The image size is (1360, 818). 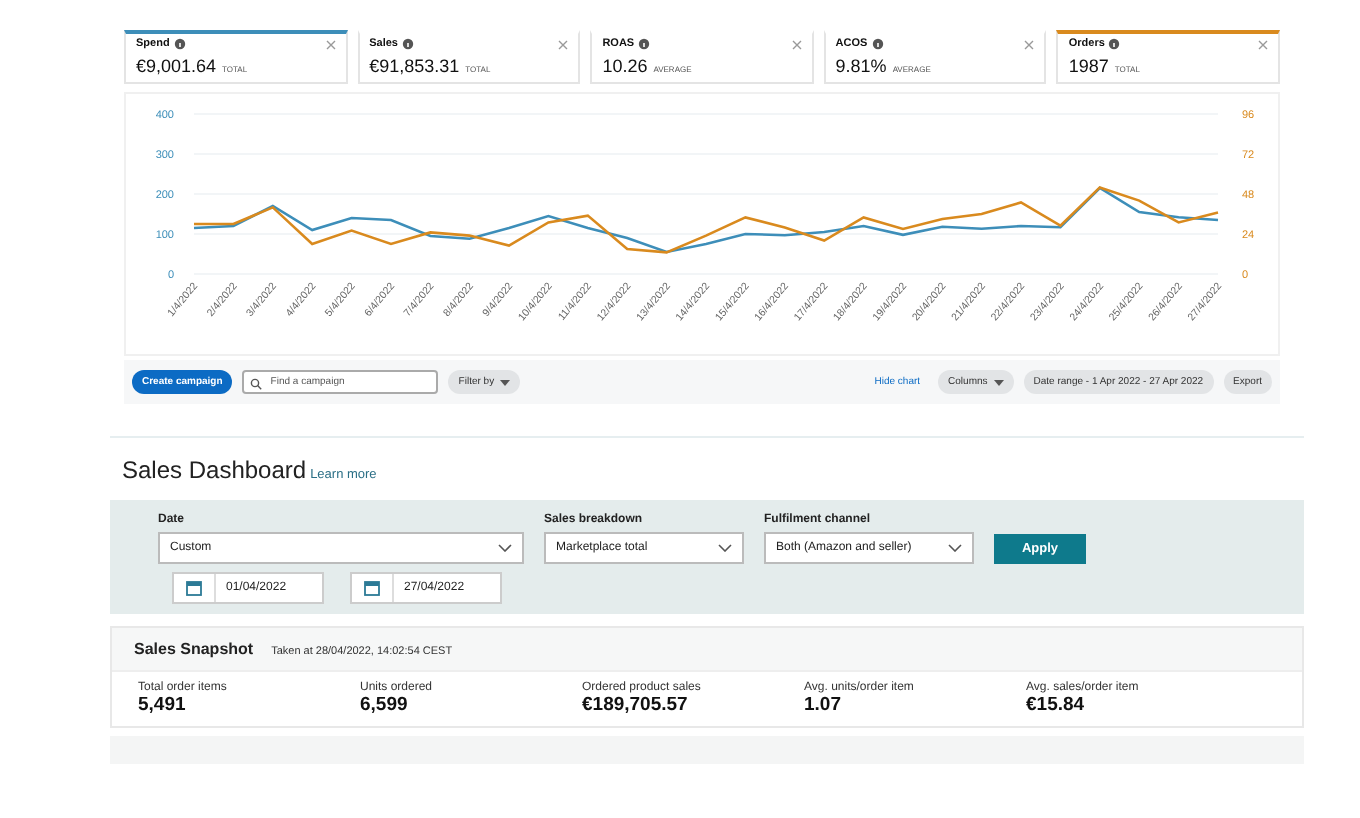 What do you see at coordinates (625, 66) in the screenshot?
I see `metric-value: 10.26` at bounding box center [625, 66].